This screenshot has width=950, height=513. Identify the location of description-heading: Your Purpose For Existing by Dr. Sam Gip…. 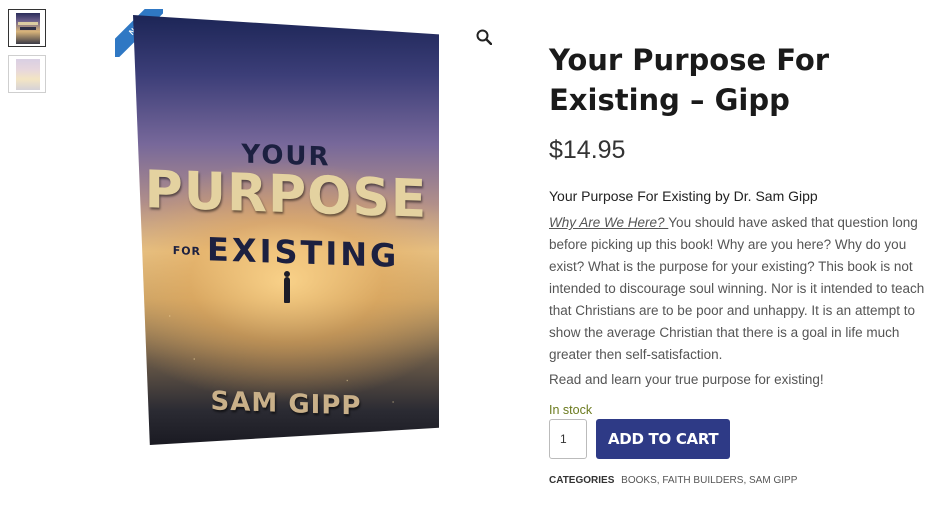
(683, 196).